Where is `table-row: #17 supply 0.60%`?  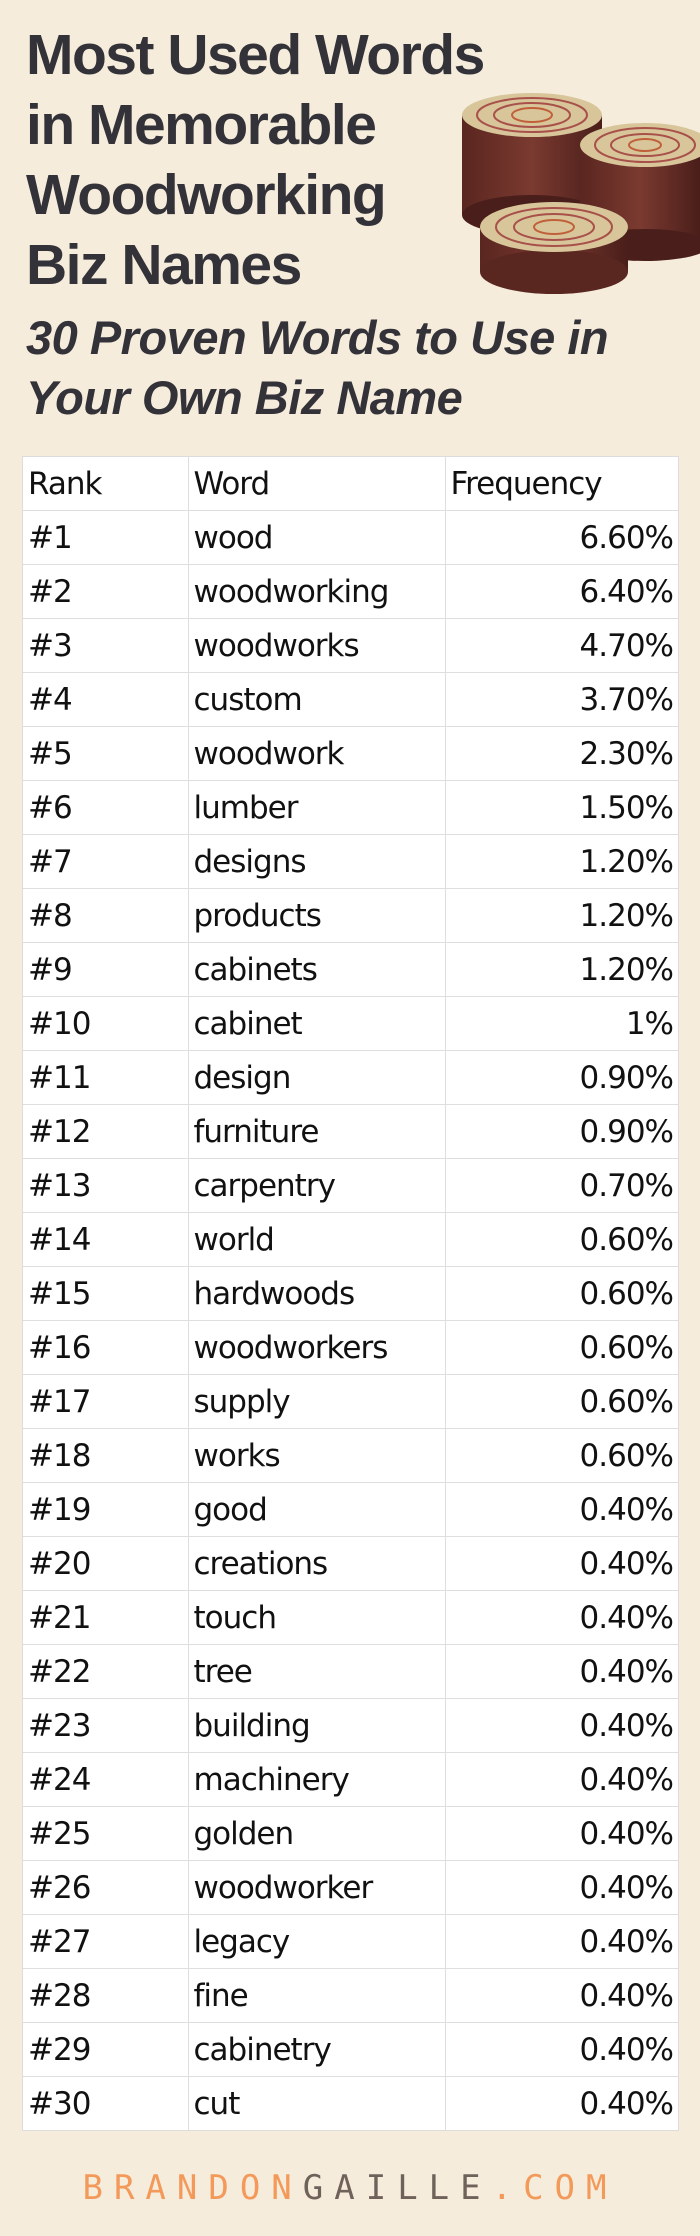
table-row: #17 supply 0.60% is located at coordinates (350, 1401).